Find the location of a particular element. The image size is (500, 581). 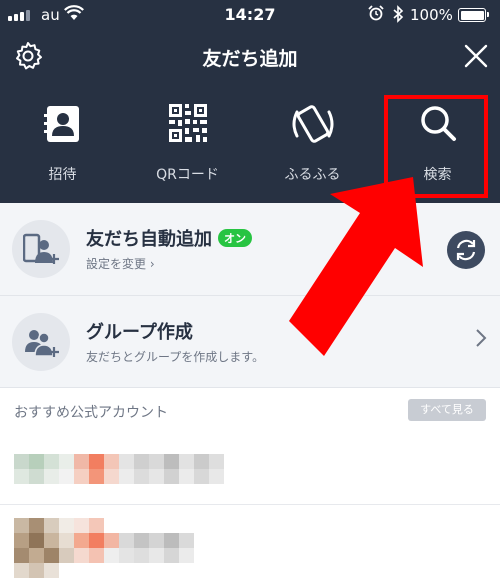

chevron-right-icon is located at coordinates (481, 338).